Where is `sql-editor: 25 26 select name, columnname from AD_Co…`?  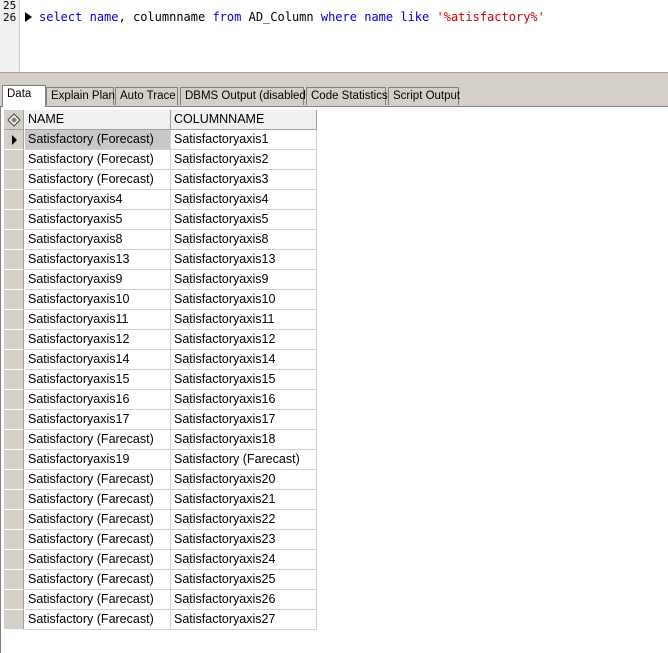 sql-editor: 25 26 select name, columnname from AD_Co… is located at coordinates (334, 36).